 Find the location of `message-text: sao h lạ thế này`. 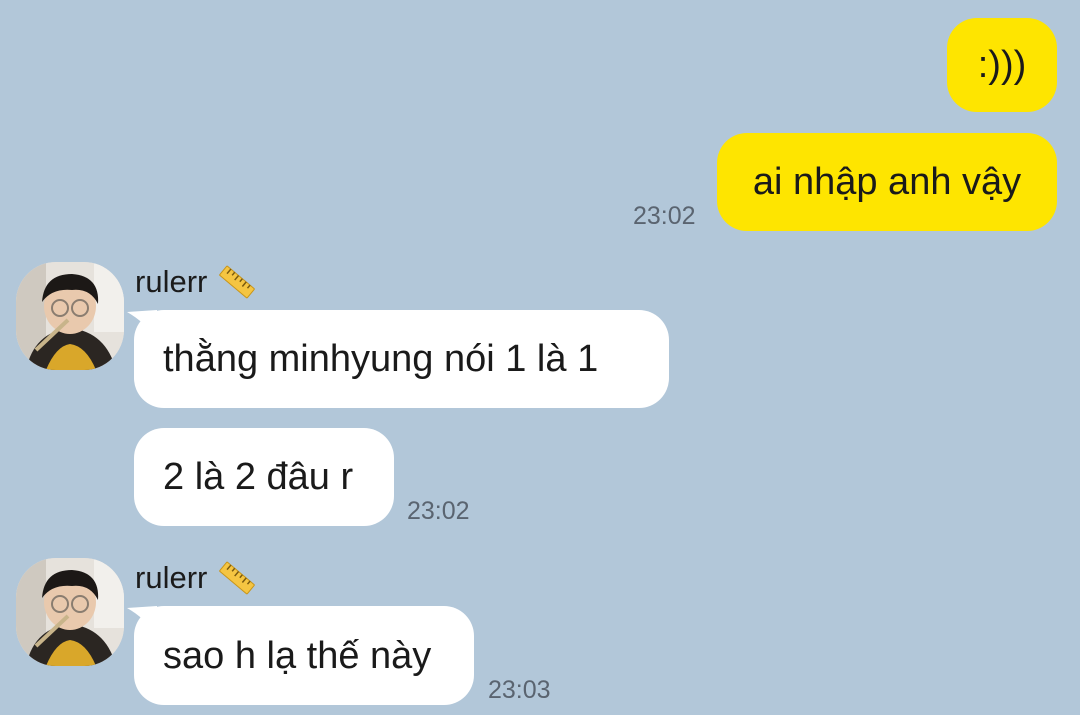

message-text: sao h lạ thế này is located at coordinates (297, 655).